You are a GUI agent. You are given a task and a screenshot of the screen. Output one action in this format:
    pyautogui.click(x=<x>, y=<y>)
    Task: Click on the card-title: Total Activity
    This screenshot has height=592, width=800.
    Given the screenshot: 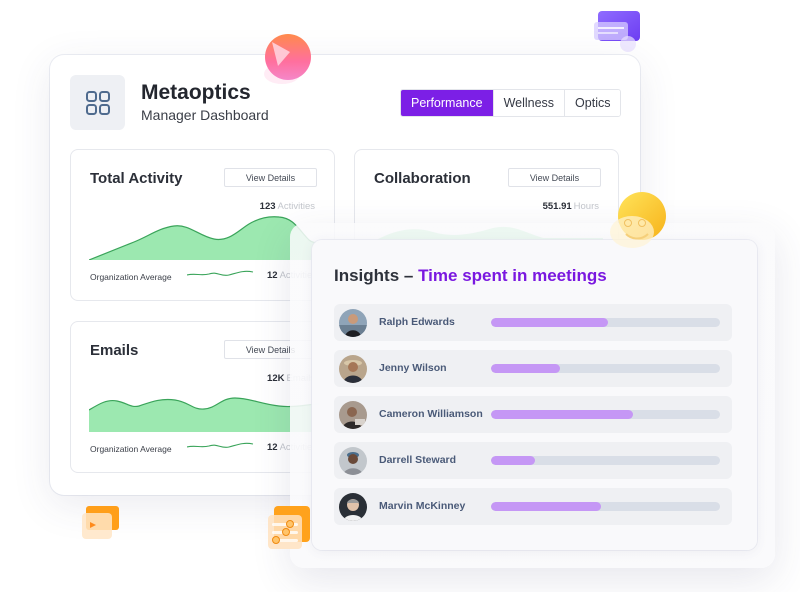 What is the action you would take?
    pyautogui.click(x=136, y=178)
    